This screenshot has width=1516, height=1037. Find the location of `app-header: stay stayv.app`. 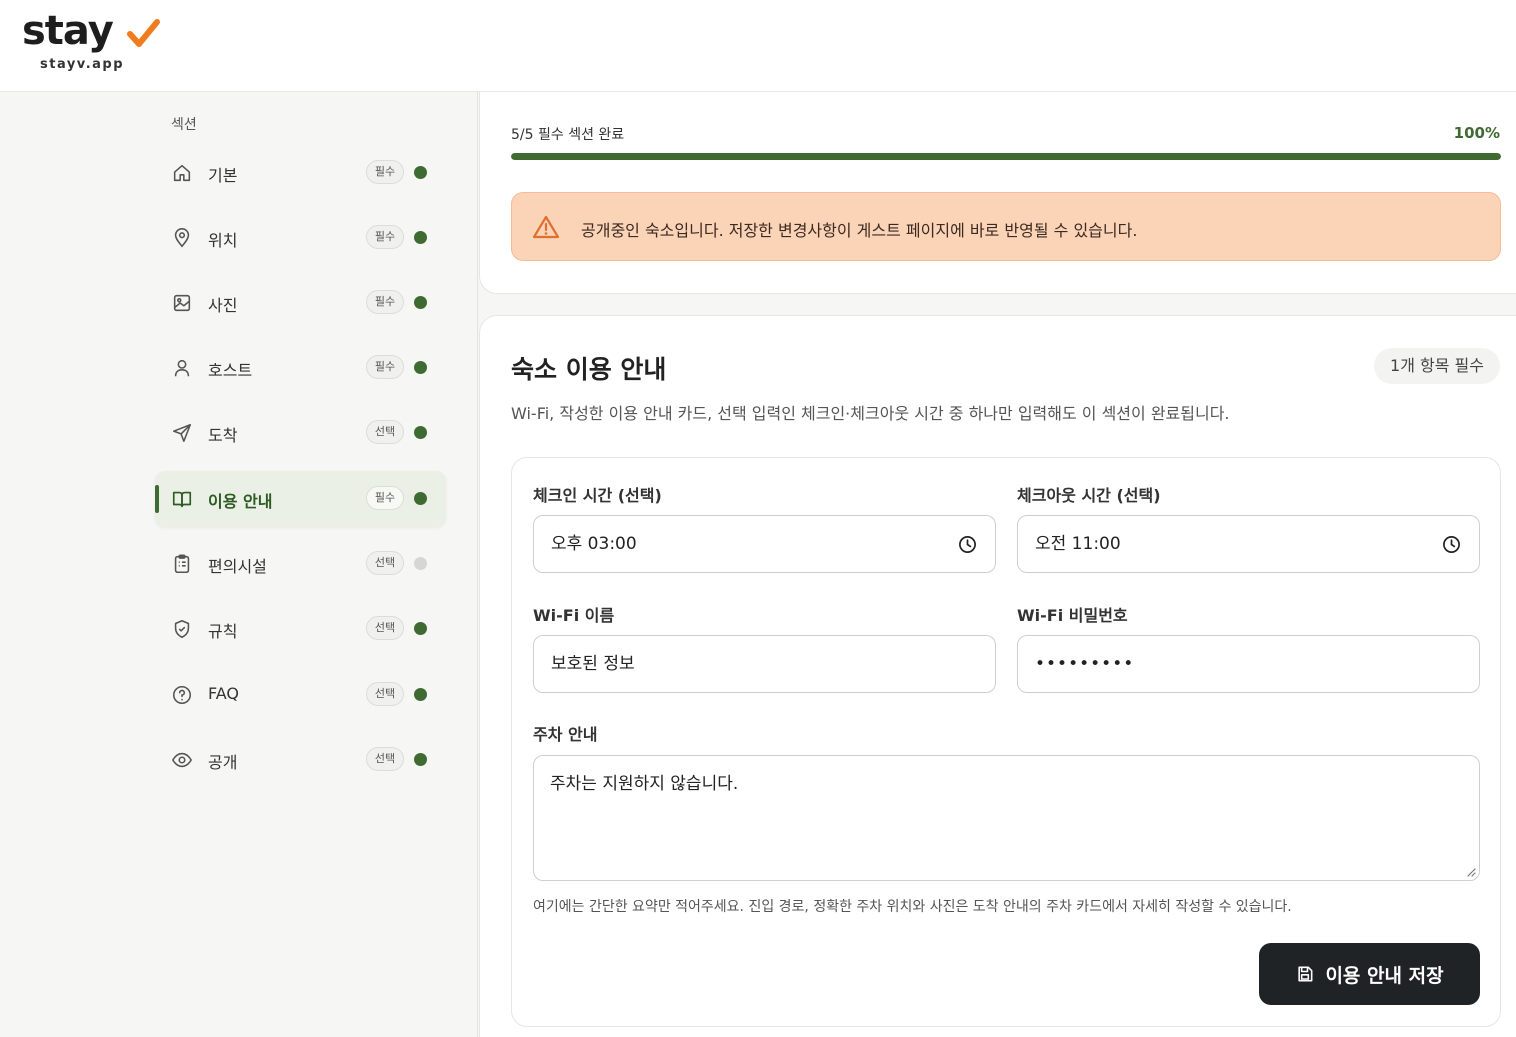

app-header: stay stayv.app is located at coordinates (758, 46).